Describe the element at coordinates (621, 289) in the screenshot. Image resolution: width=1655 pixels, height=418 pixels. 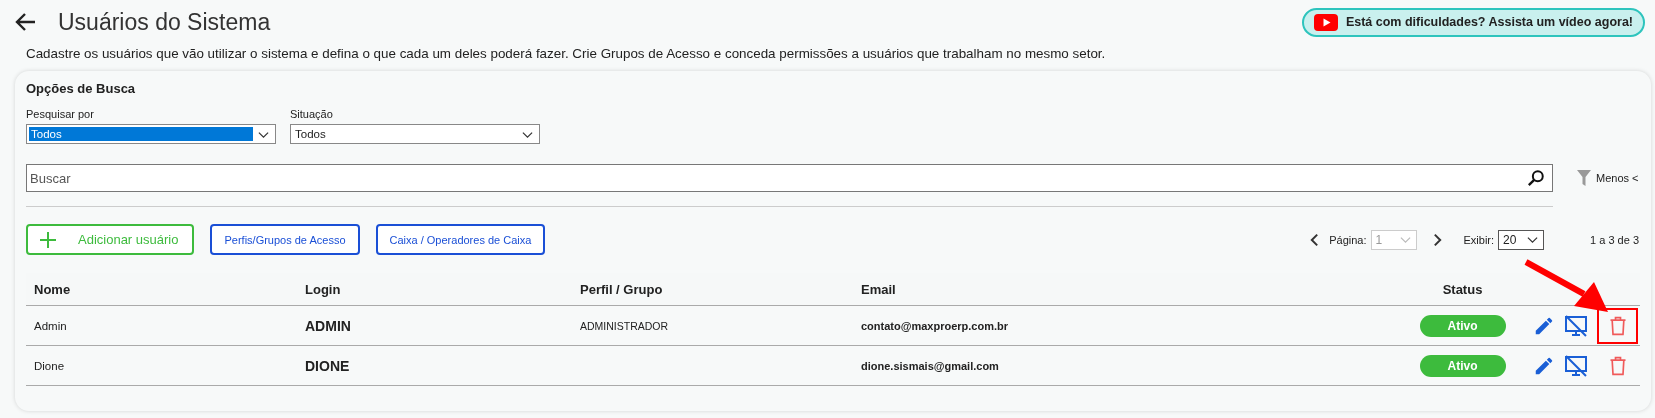
I see `column-header: Perfil / Grupo` at that location.